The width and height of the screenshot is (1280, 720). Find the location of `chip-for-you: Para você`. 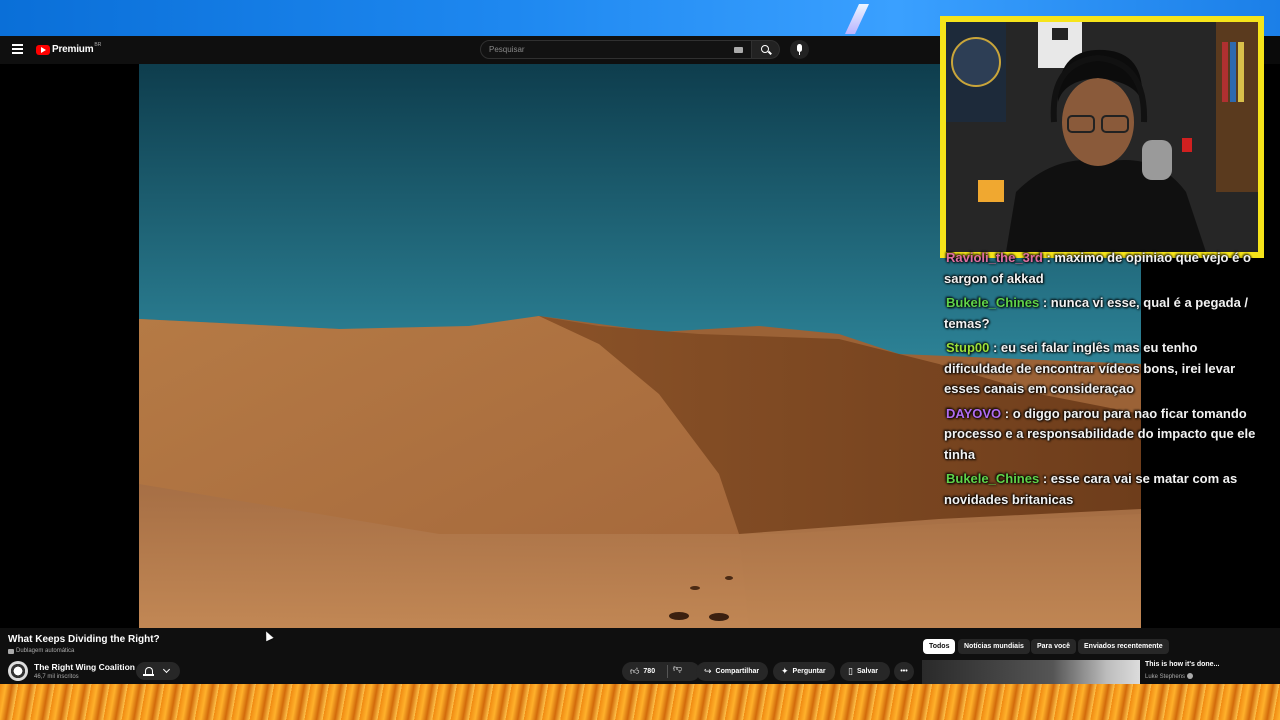

chip-for-you: Para você is located at coordinates (1054, 646).